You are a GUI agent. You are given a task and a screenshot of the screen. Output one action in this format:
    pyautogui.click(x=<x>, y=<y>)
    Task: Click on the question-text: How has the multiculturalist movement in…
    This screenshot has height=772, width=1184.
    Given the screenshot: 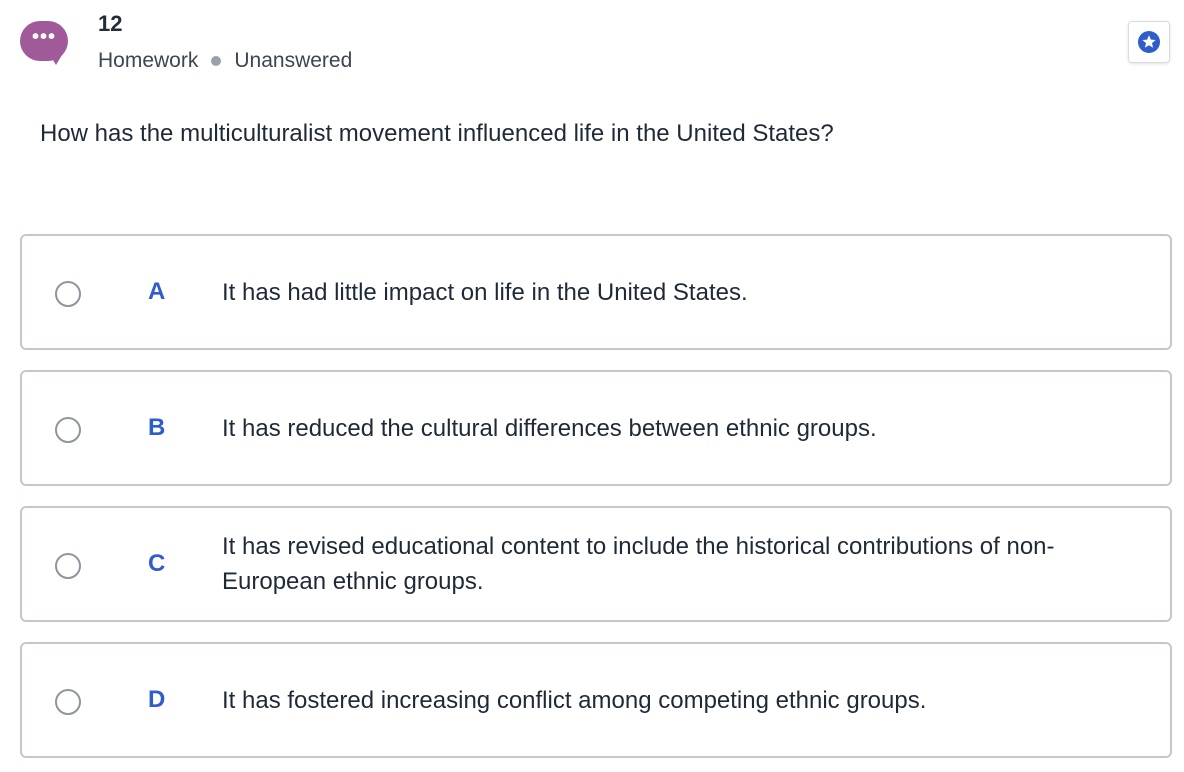 What is the action you would take?
    pyautogui.click(x=437, y=133)
    